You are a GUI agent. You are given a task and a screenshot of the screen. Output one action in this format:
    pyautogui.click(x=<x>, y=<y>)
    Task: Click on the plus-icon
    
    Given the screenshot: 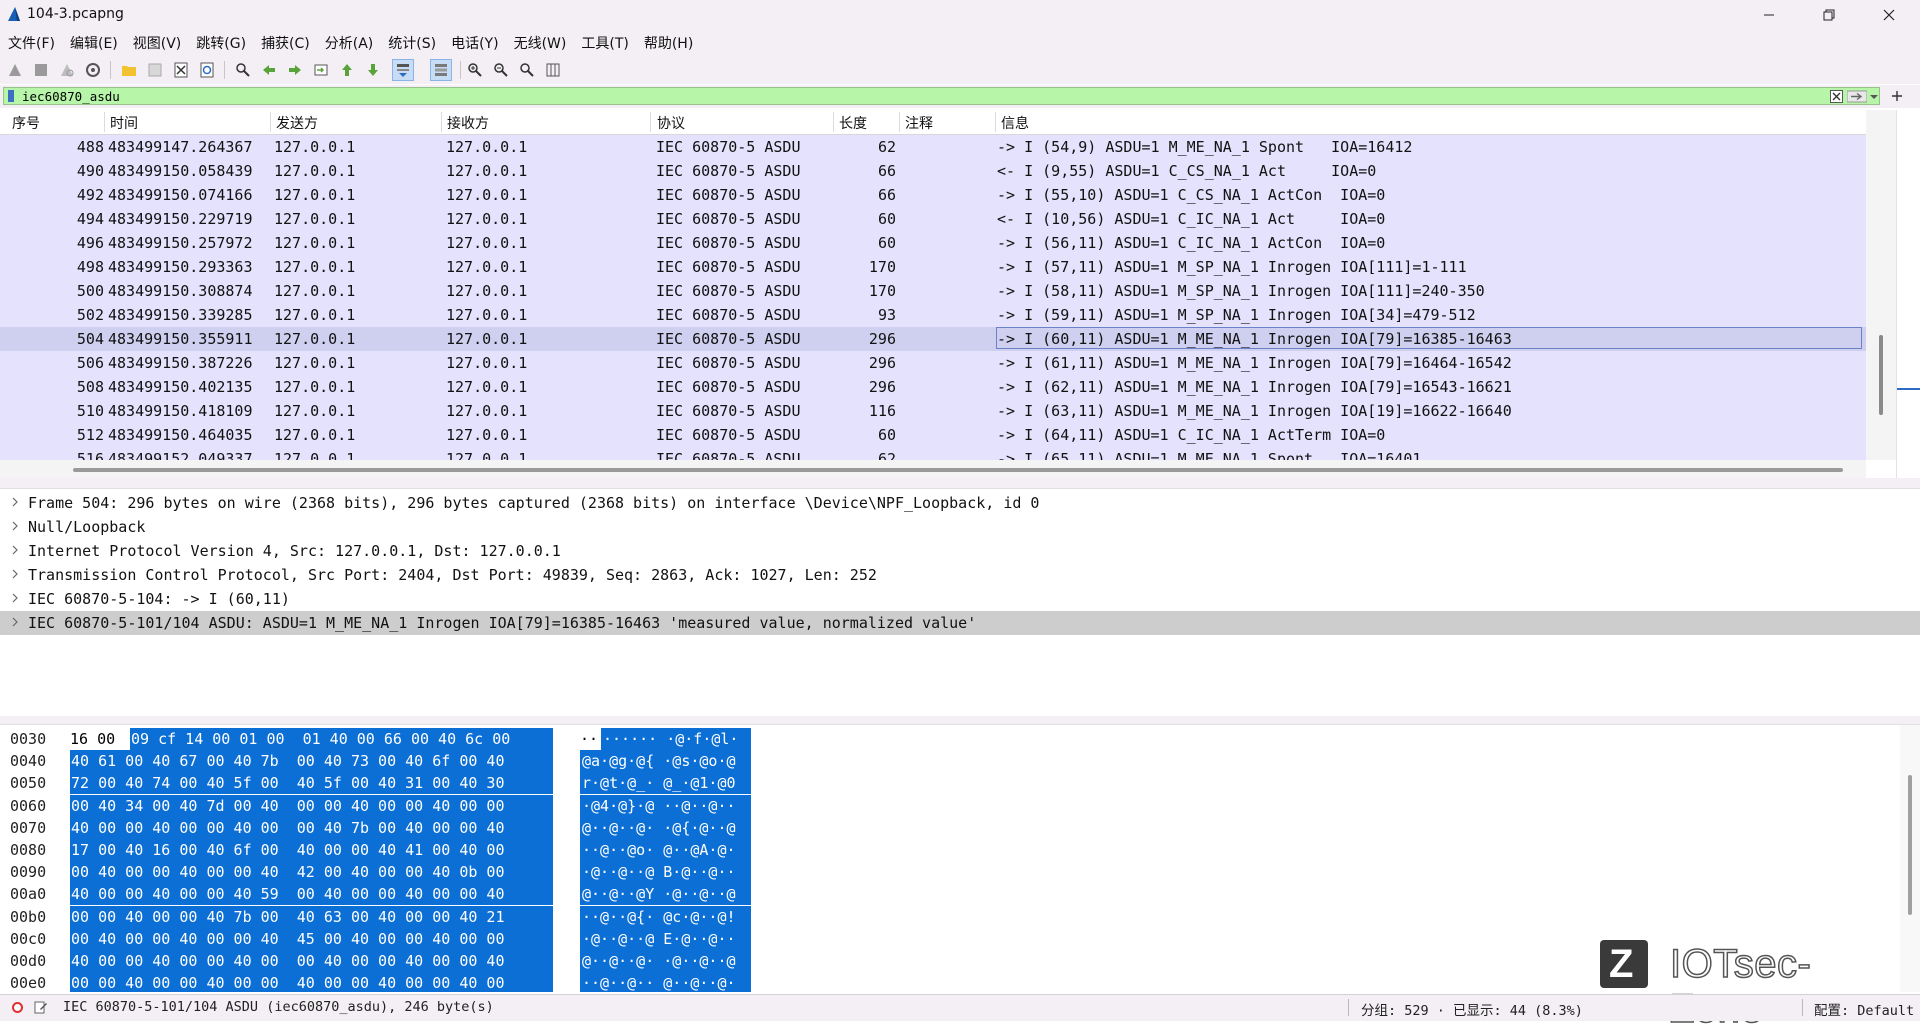 What is the action you would take?
    pyautogui.click(x=1897, y=96)
    